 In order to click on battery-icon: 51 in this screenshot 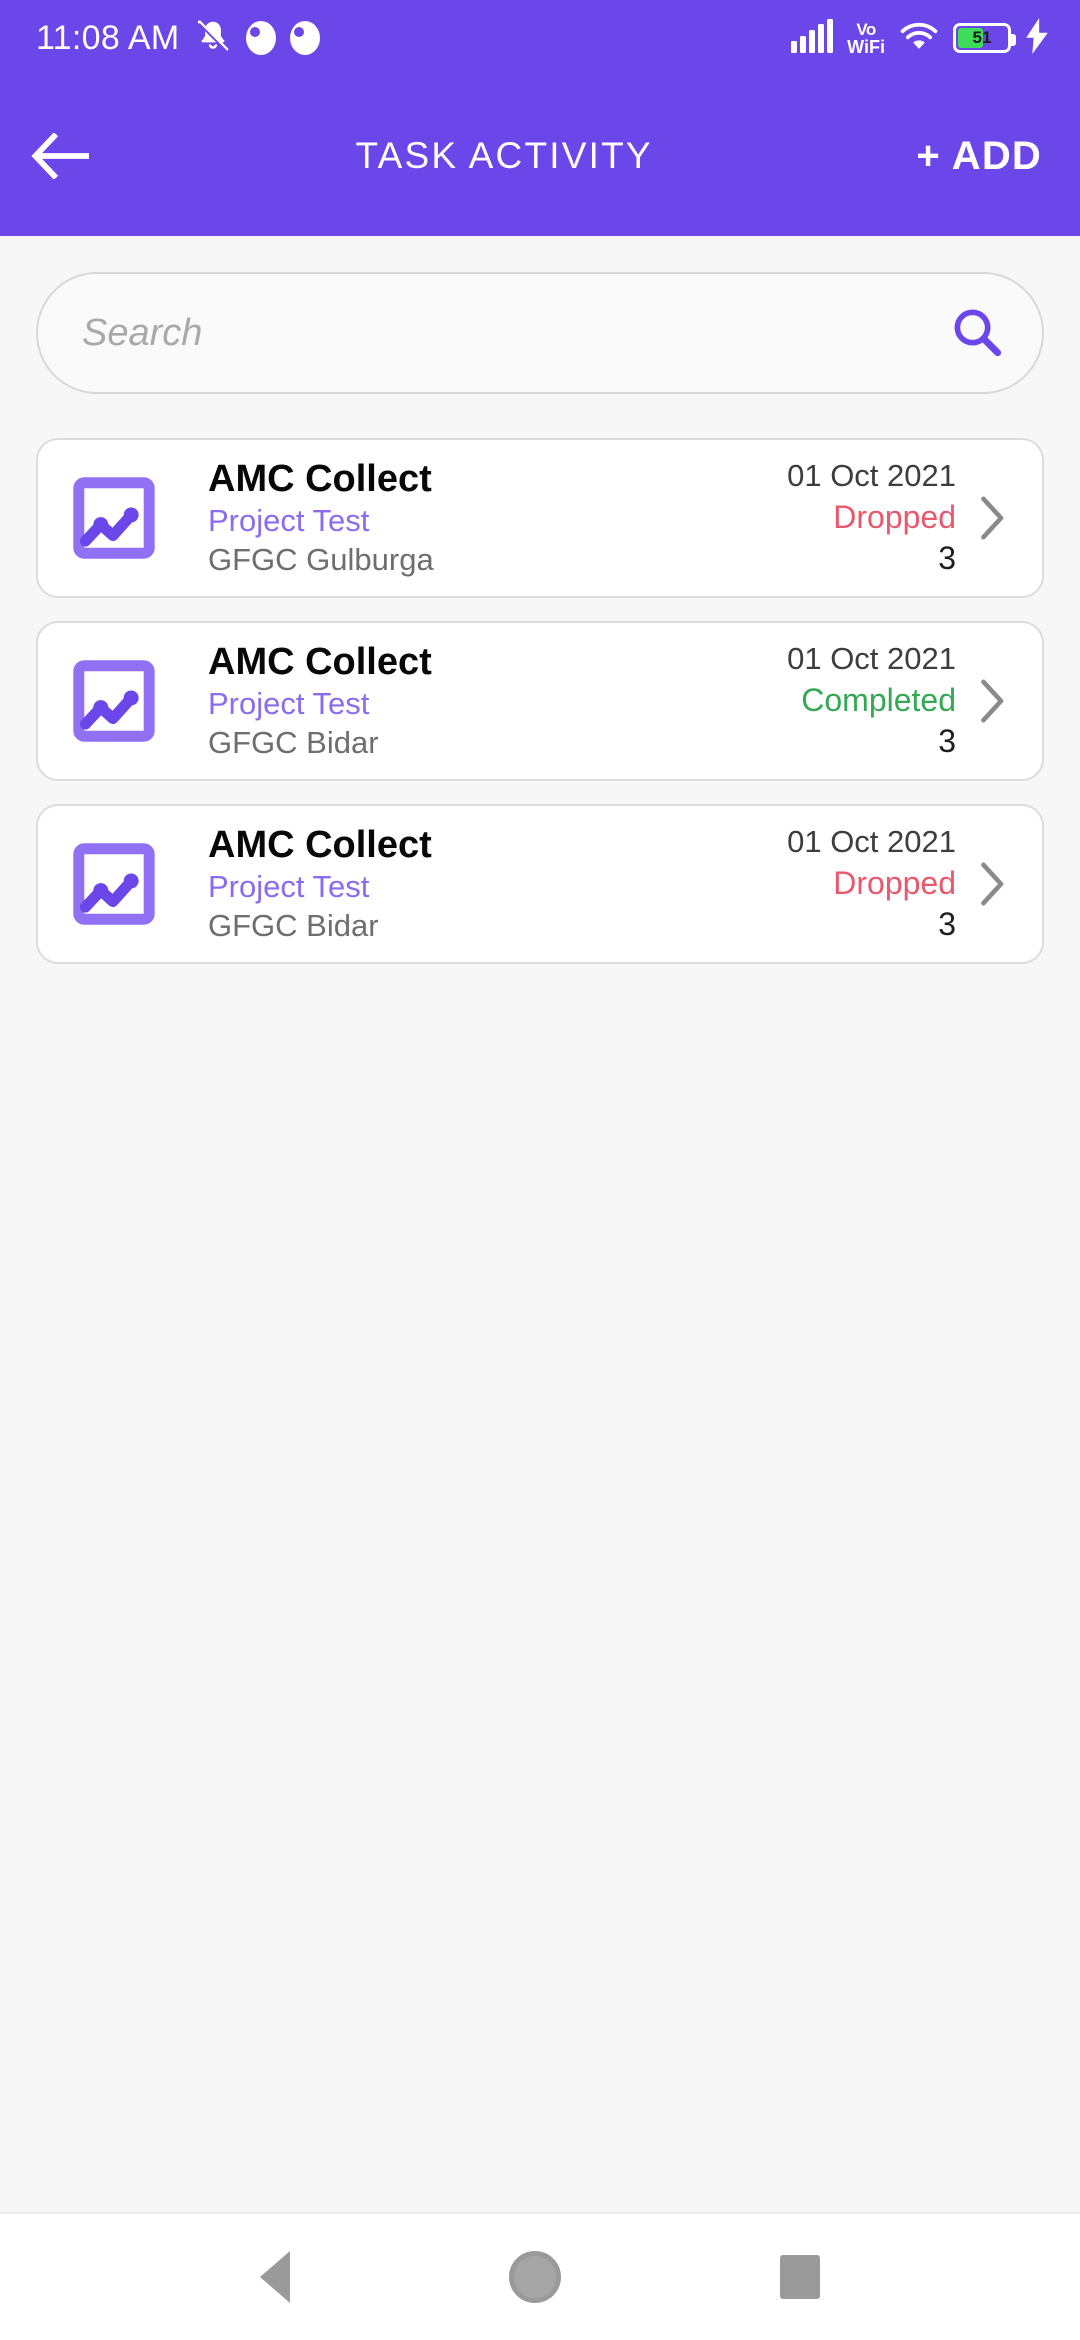, I will do `click(984, 38)`.